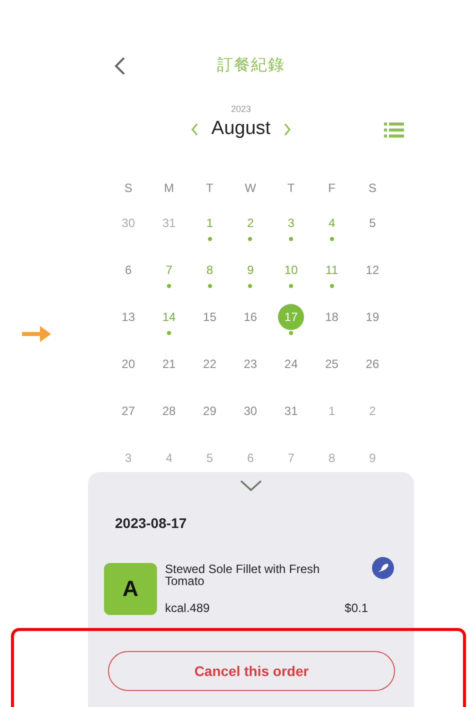  Describe the element at coordinates (195, 129) in the screenshot. I see `previous-month-icon` at that location.